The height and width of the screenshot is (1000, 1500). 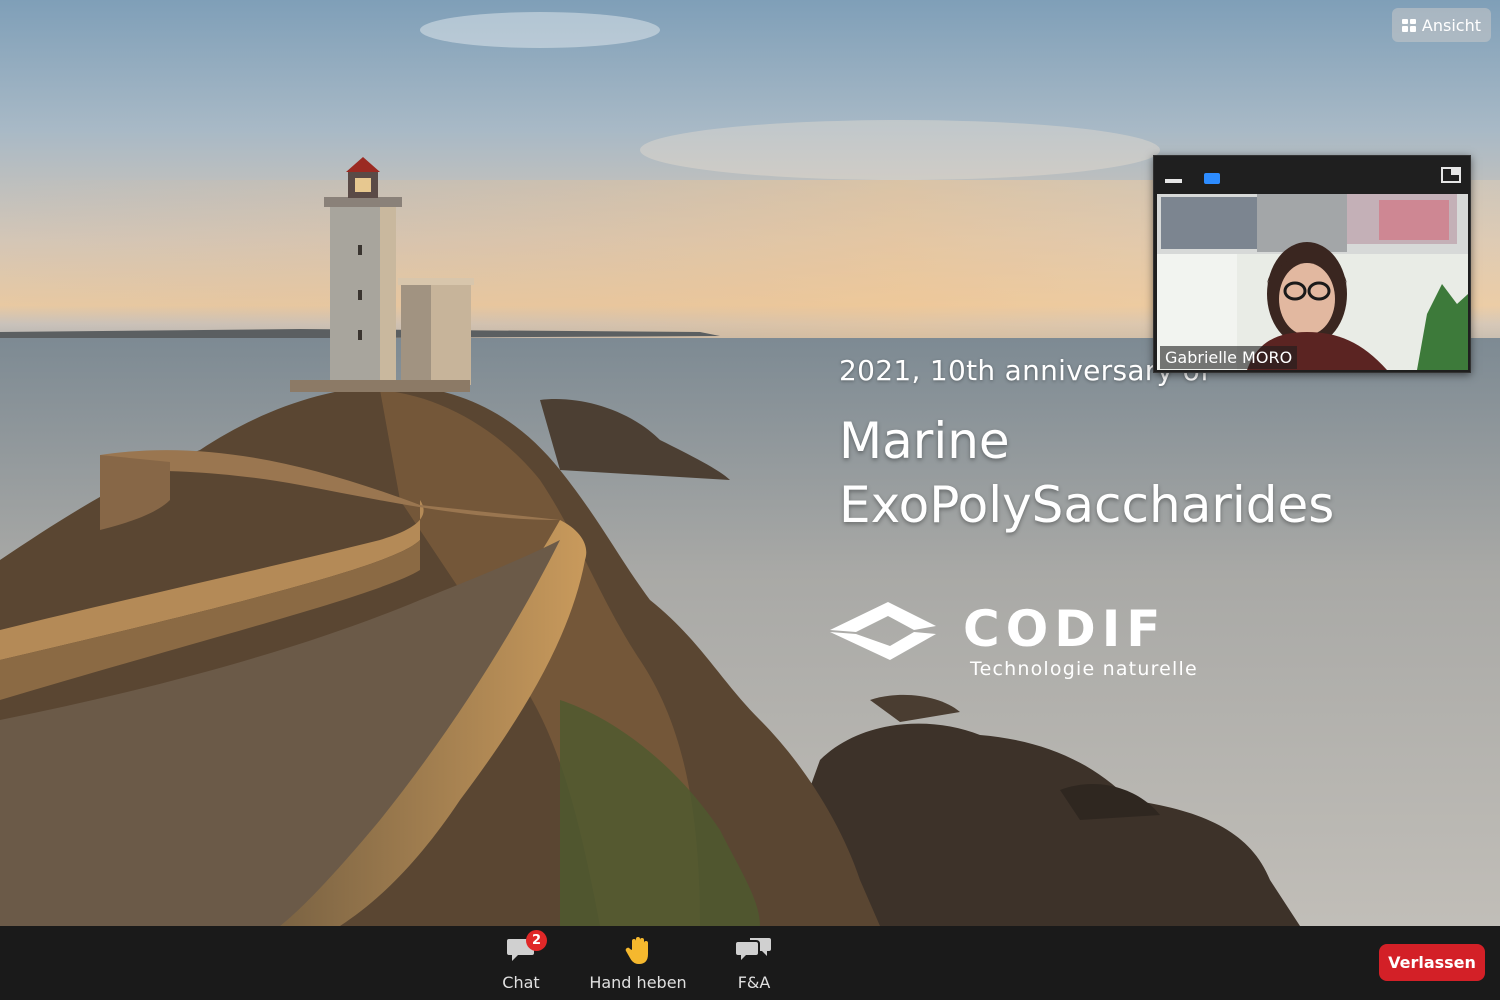 I want to click on chat-unread-badge: 2, so click(x=536, y=940).